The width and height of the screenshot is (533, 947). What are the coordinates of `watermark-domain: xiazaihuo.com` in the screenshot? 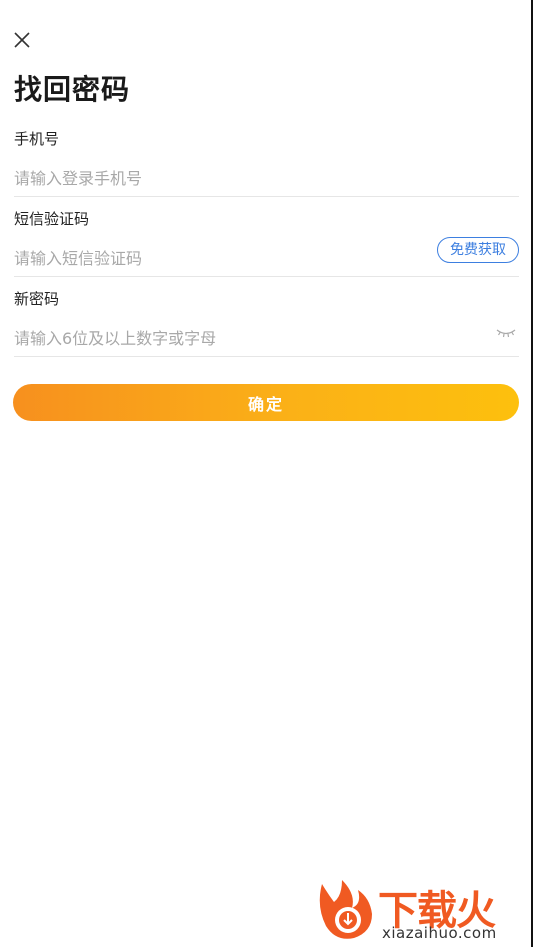 It's located at (439, 933).